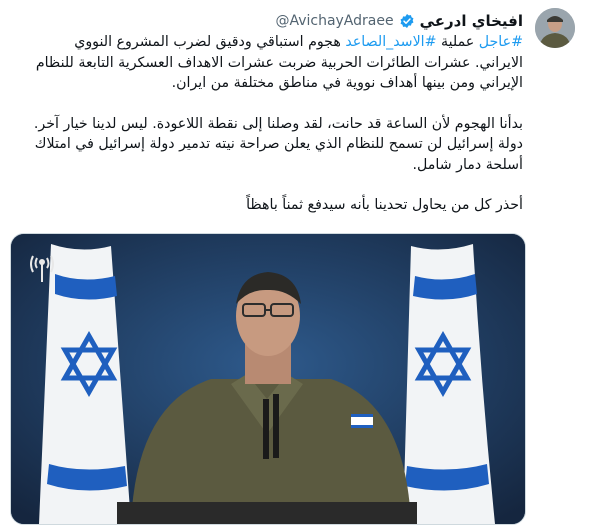  What do you see at coordinates (471, 21) in the screenshot?
I see `display-name: افيخاي ادرعي` at bounding box center [471, 21].